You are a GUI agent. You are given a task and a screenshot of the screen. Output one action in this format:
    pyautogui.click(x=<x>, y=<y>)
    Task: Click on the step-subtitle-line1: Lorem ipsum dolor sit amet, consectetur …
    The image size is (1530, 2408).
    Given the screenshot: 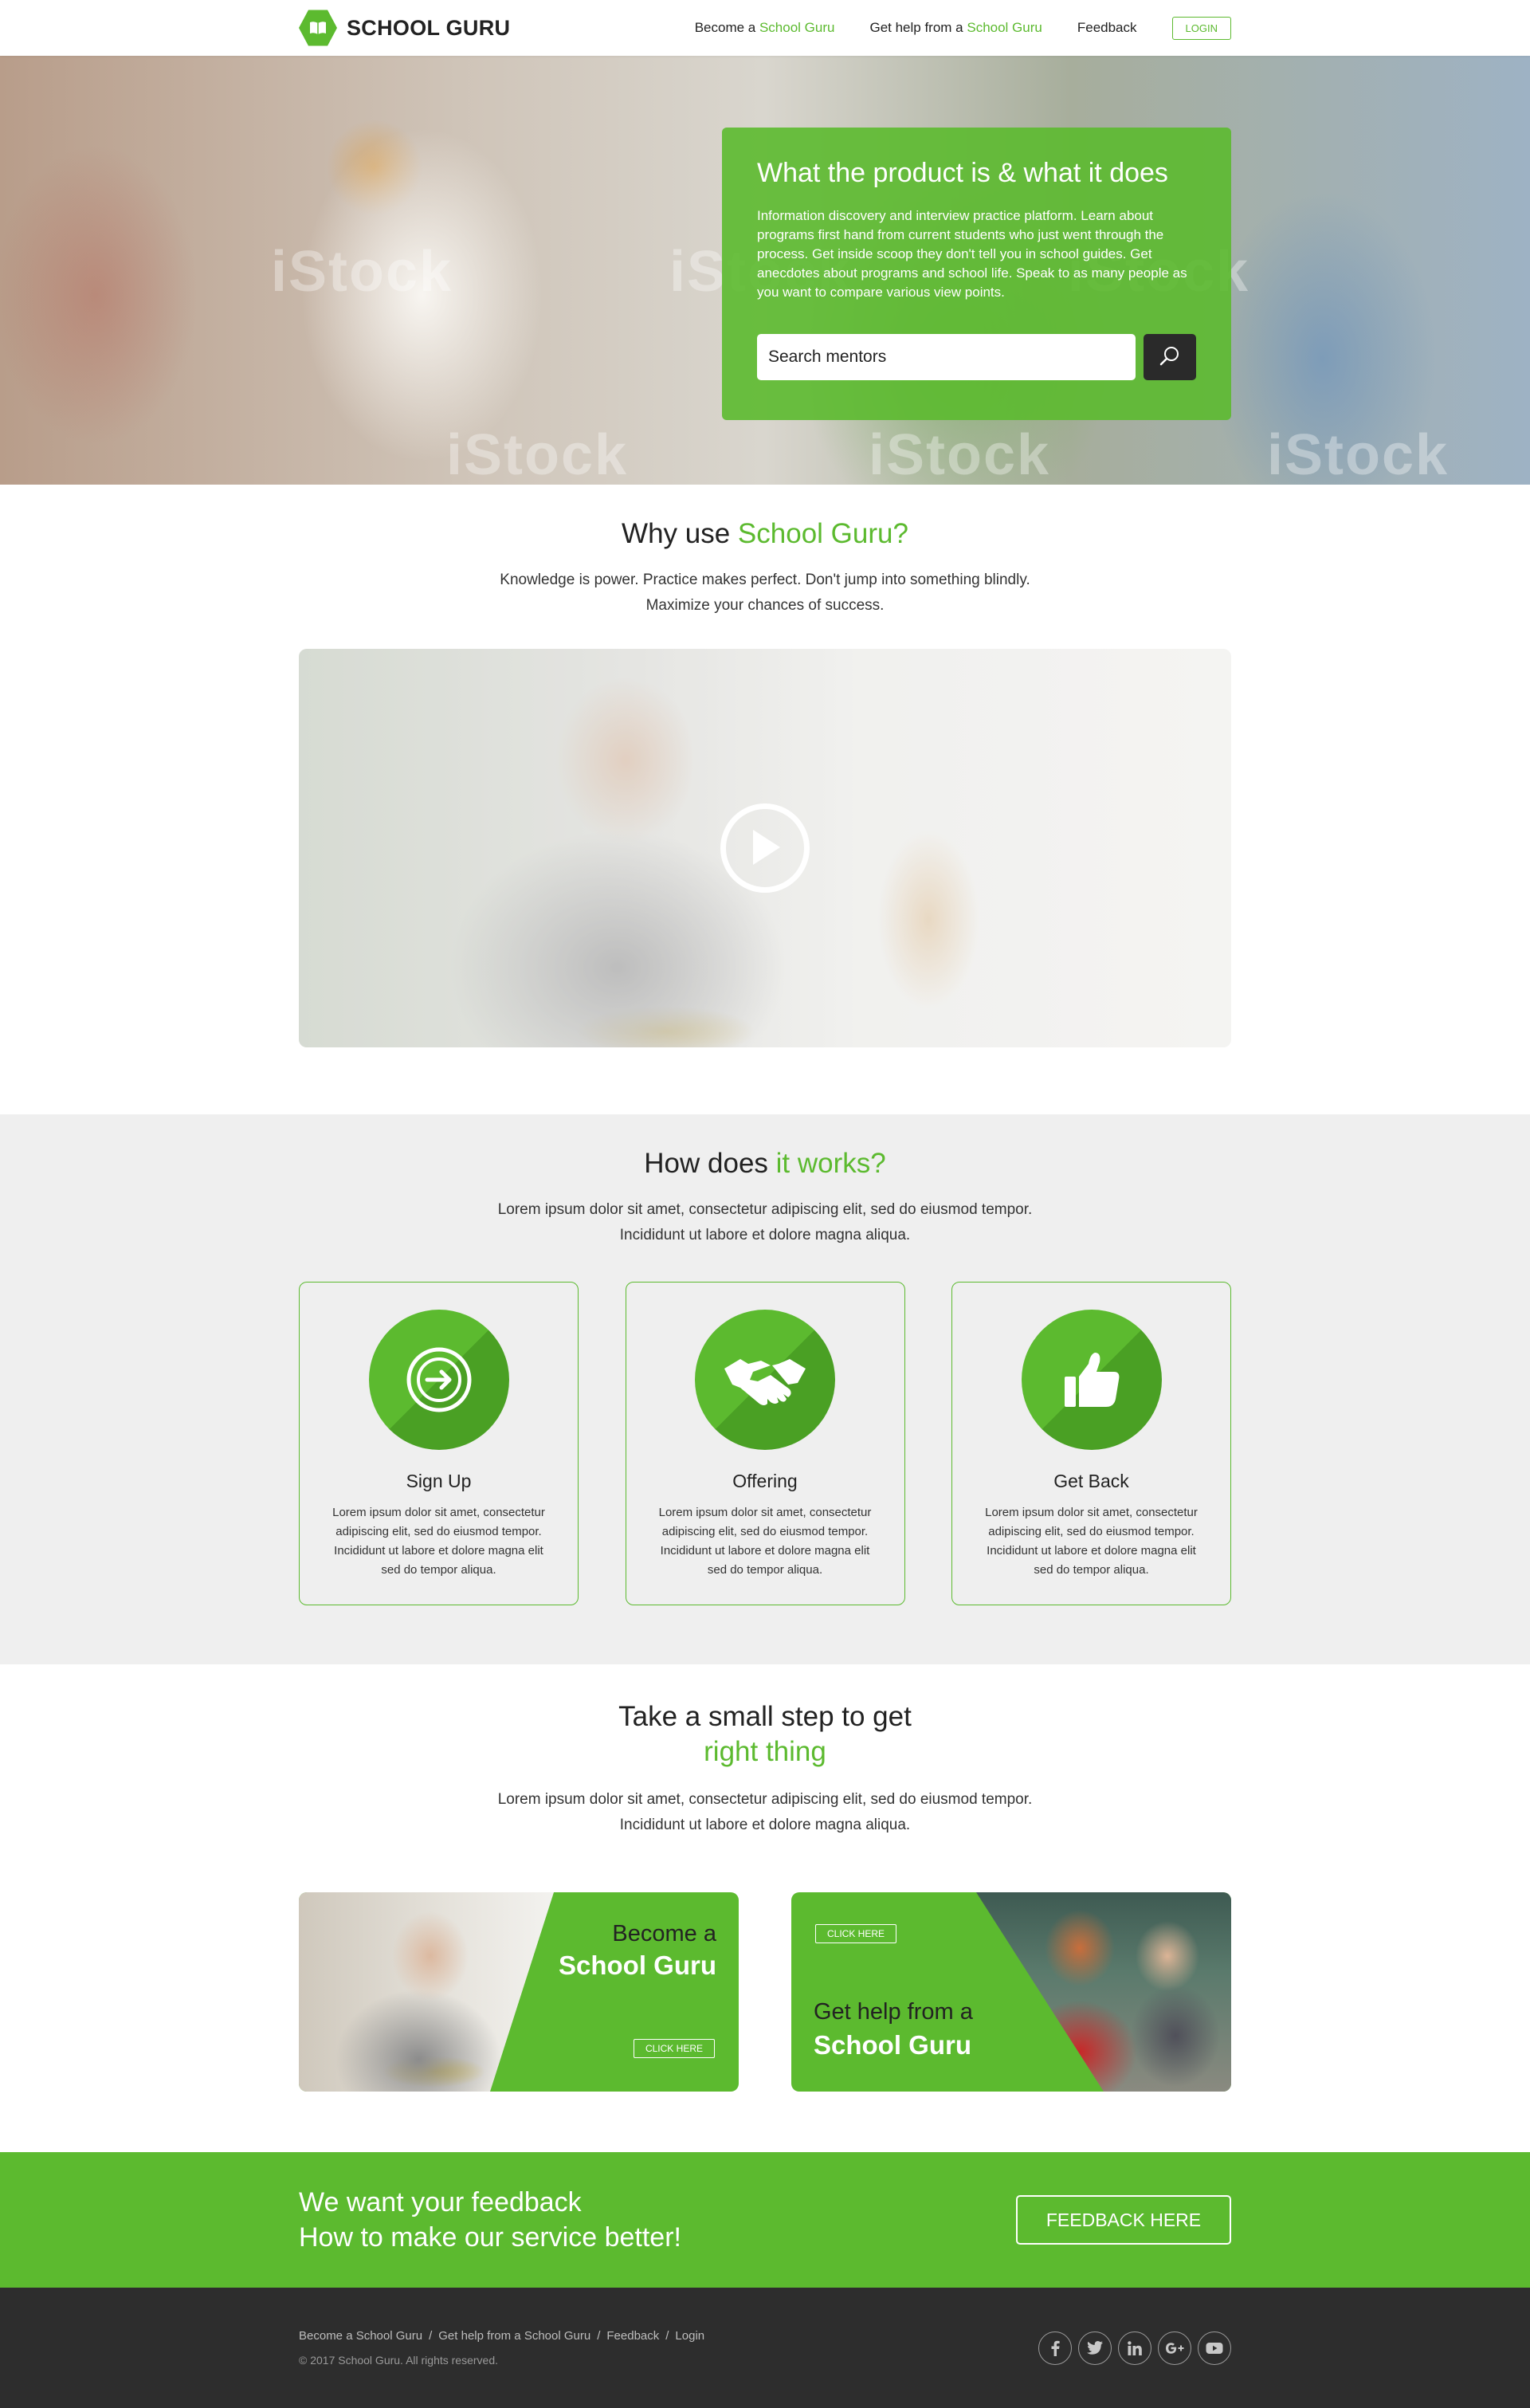 What is the action you would take?
    pyautogui.click(x=765, y=1800)
    